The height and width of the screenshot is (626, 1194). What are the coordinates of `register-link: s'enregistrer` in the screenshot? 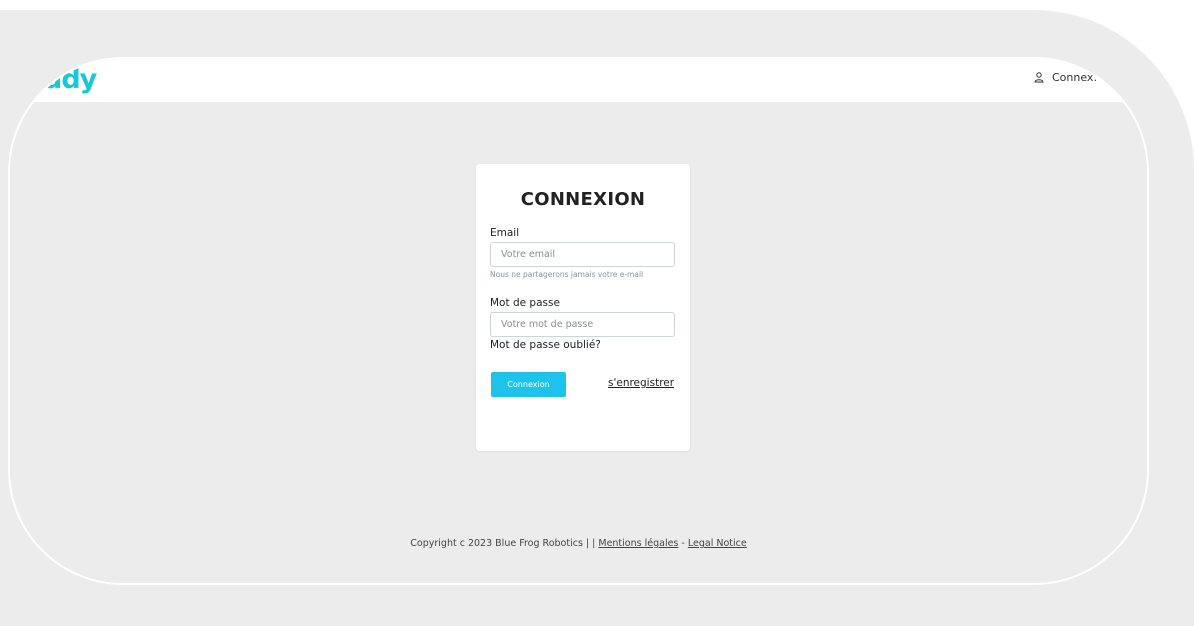 It's located at (641, 383).